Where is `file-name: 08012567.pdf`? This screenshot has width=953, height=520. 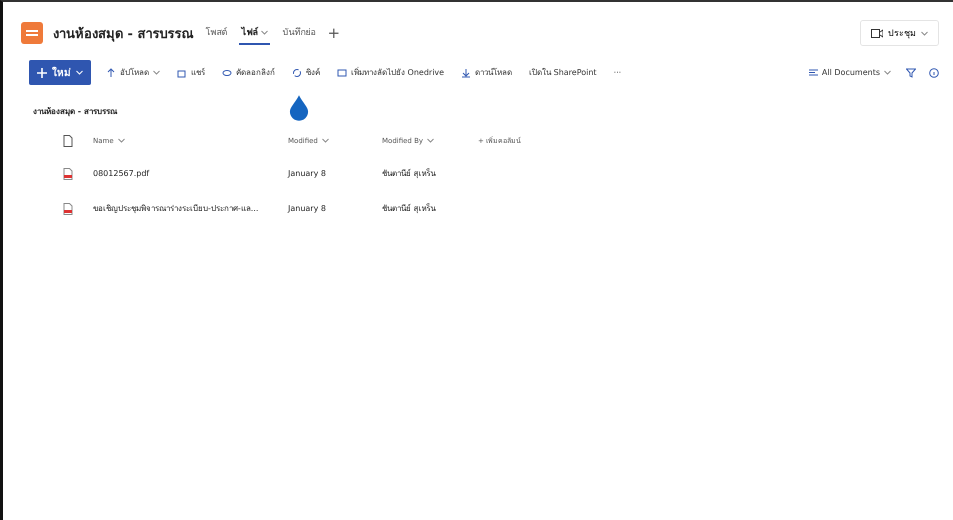
file-name: 08012567.pdf is located at coordinates (190, 173).